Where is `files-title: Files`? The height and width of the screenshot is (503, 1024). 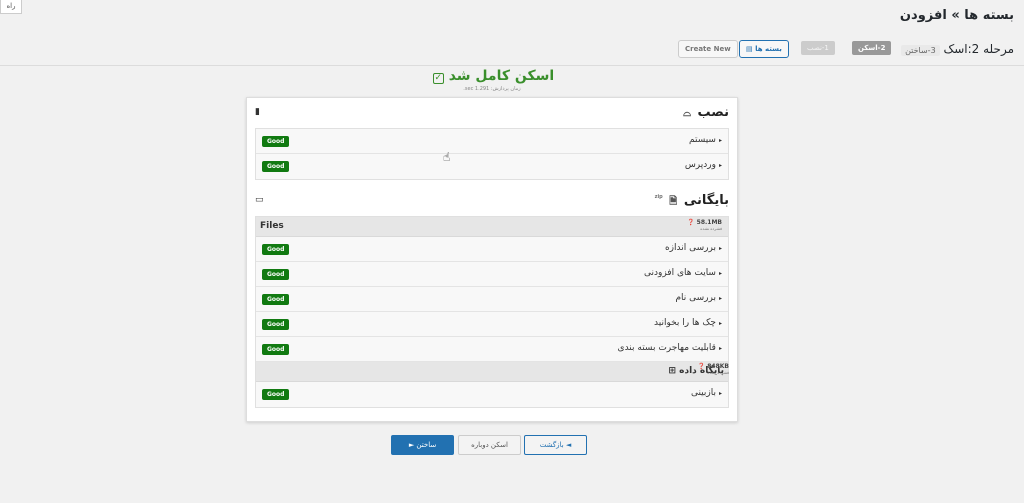
files-title: Files is located at coordinates (272, 226).